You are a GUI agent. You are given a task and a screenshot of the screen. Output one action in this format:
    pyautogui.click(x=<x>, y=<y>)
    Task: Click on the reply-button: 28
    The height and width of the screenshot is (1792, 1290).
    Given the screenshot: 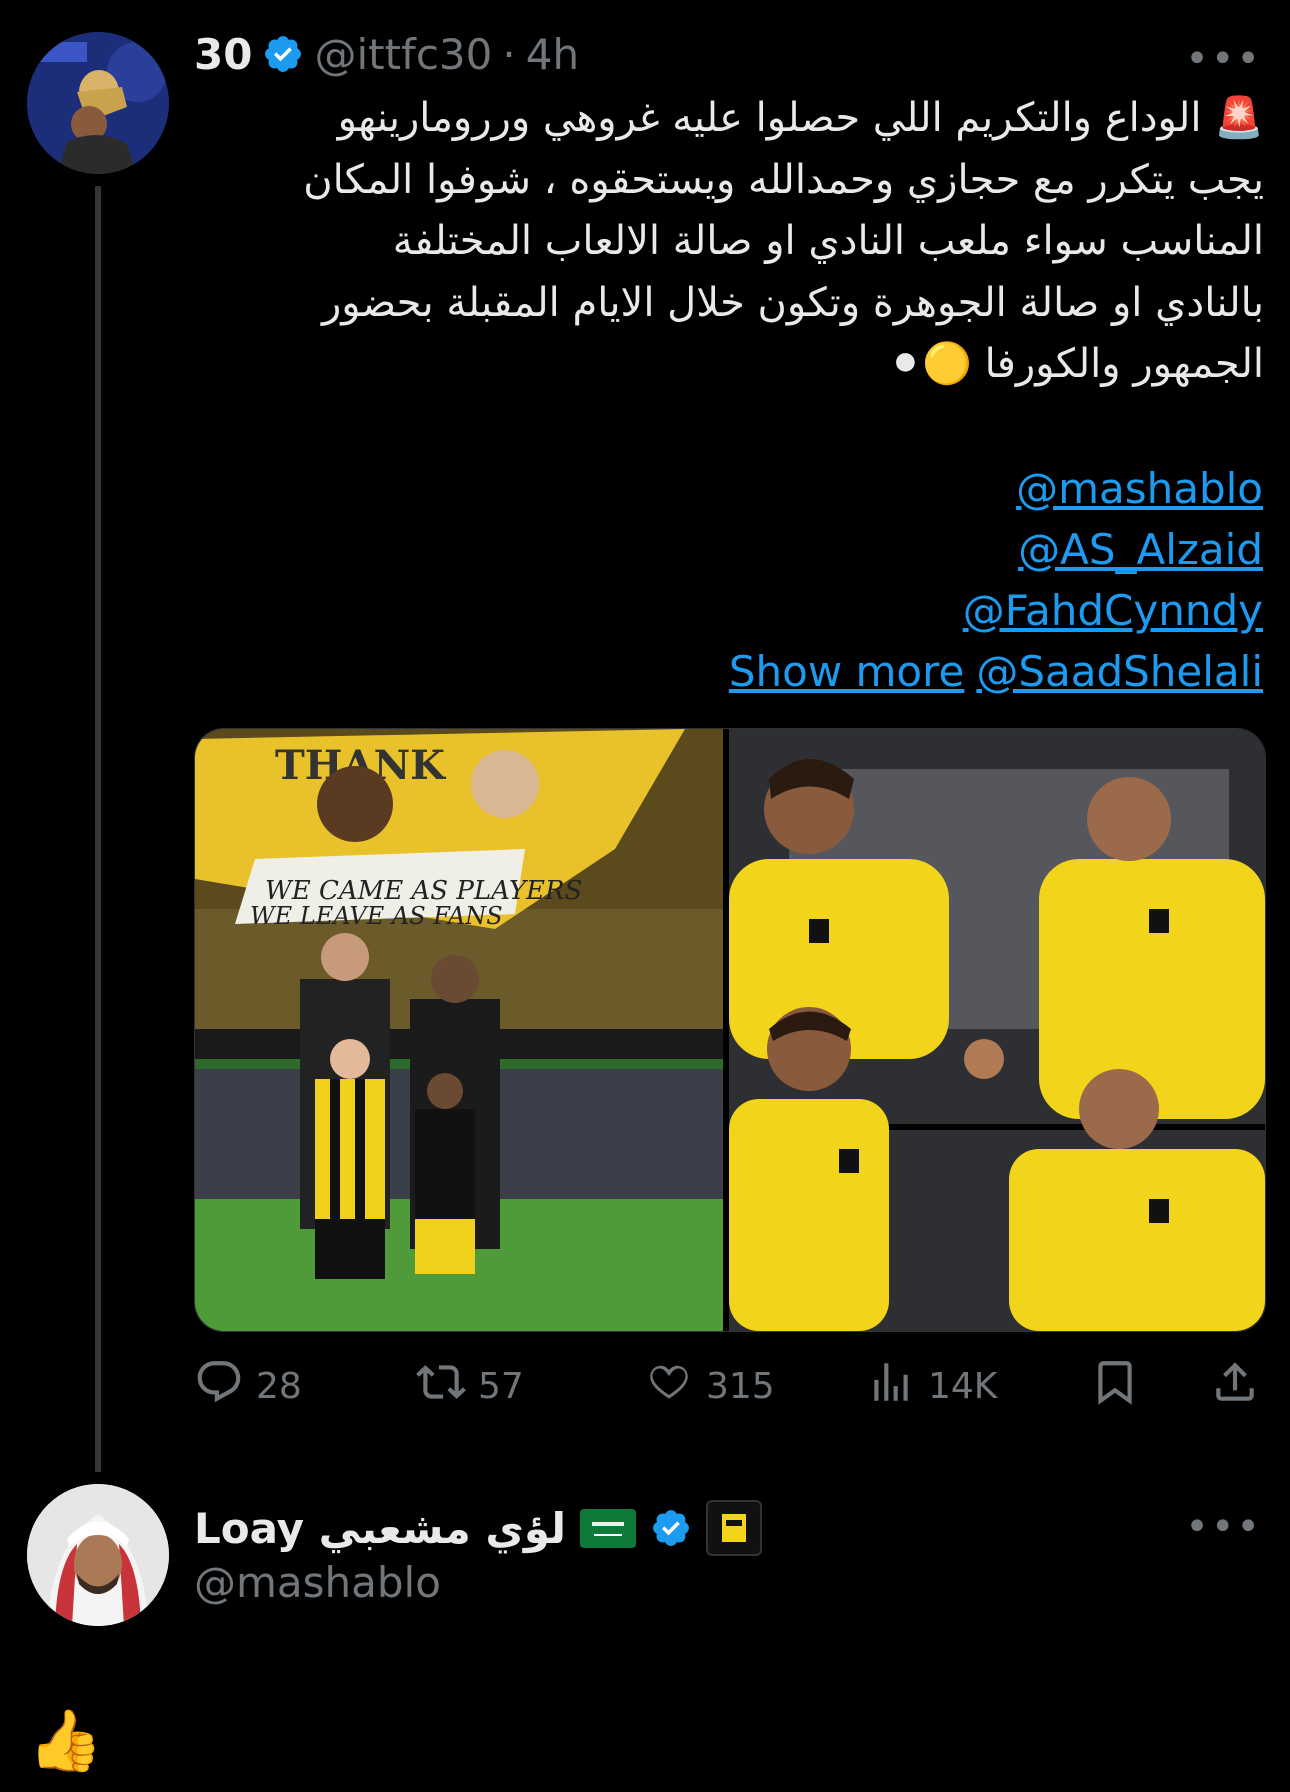 What is the action you would take?
    pyautogui.click(x=248, y=1386)
    